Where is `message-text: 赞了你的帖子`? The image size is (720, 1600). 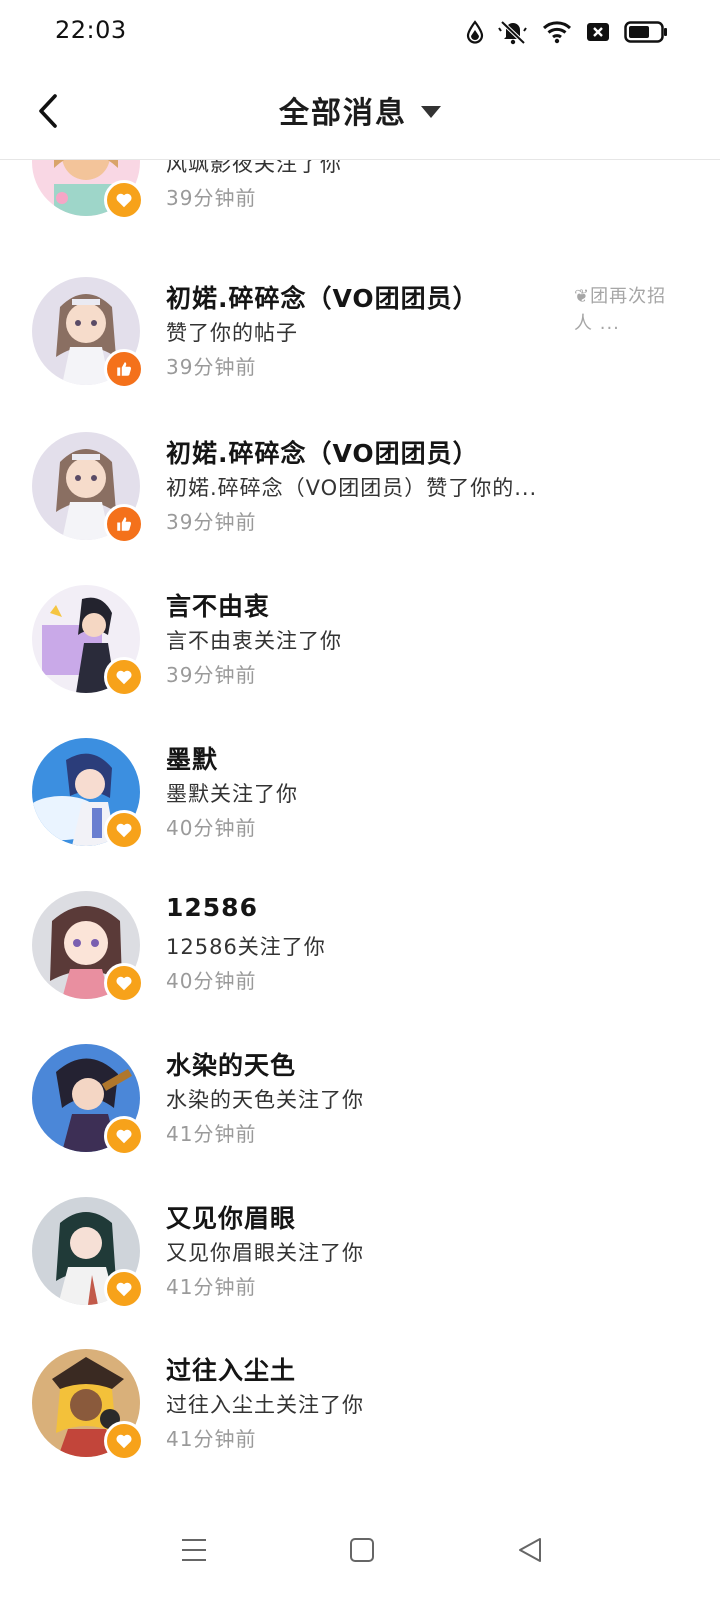 message-text: 赞了你的帖子 is located at coordinates (232, 333).